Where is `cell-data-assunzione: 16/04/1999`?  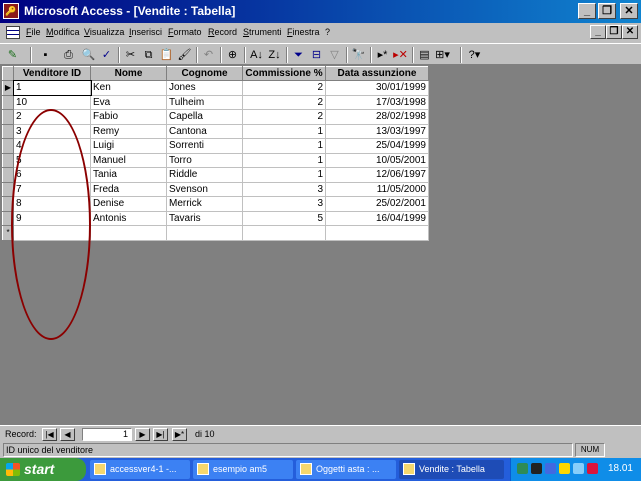 cell-data-assunzione: 16/04/1999 is located at coordinates (377, 218).